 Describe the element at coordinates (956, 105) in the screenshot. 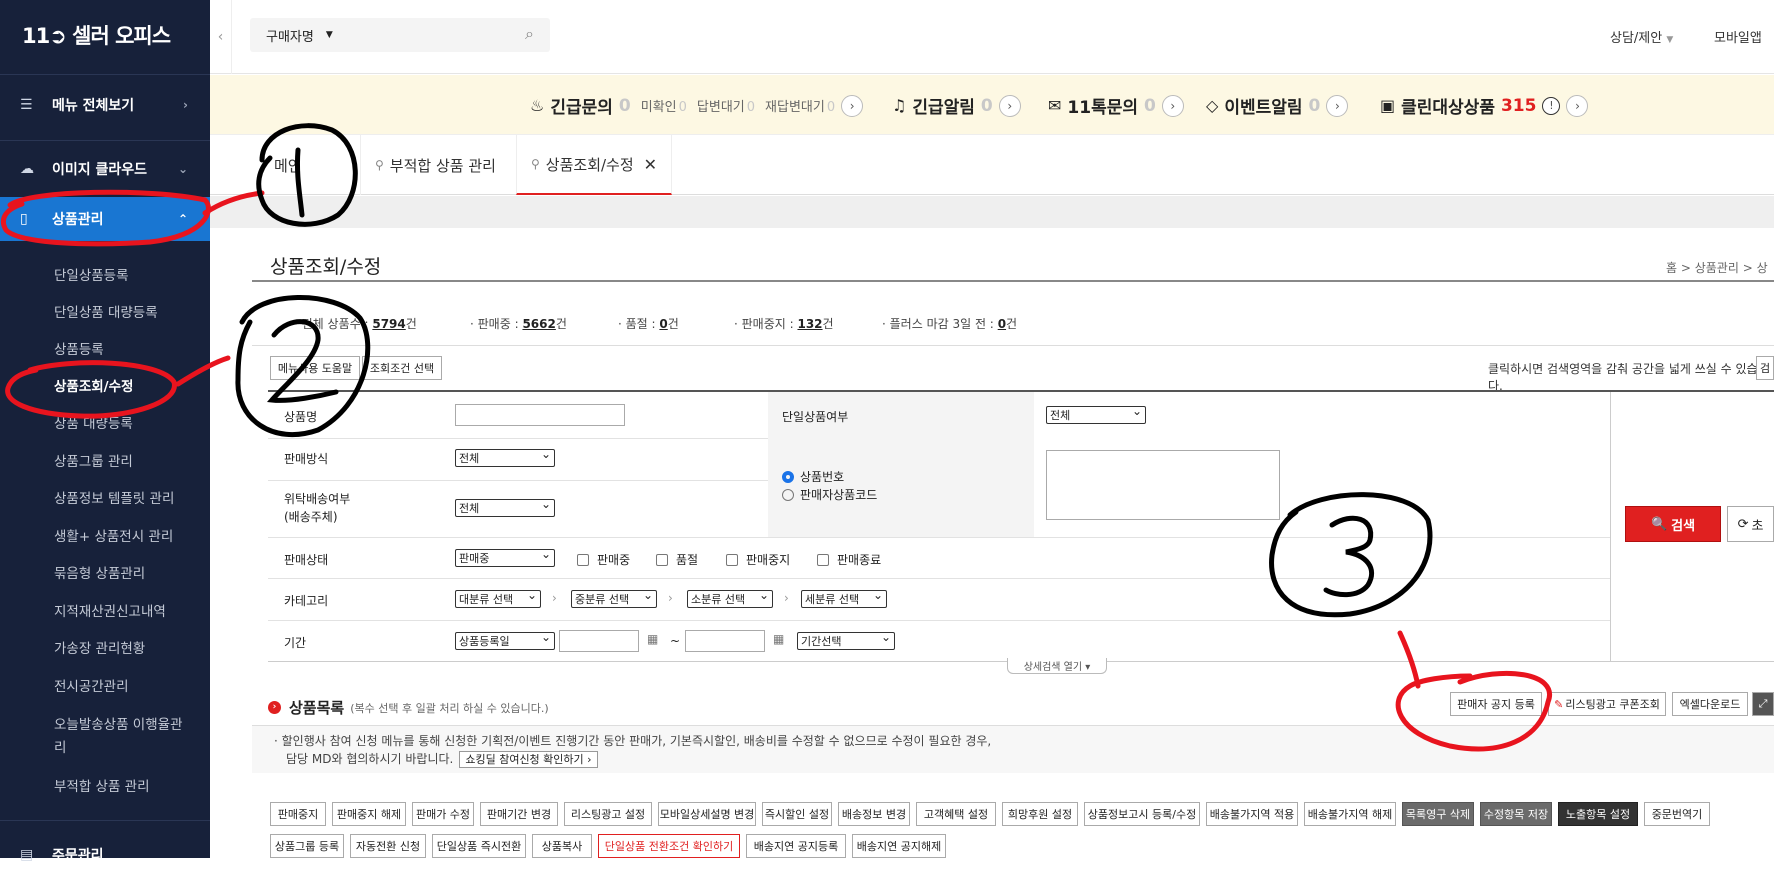

I see `urgent-alert: ♫ 긴급알림 0 ›` at that location.